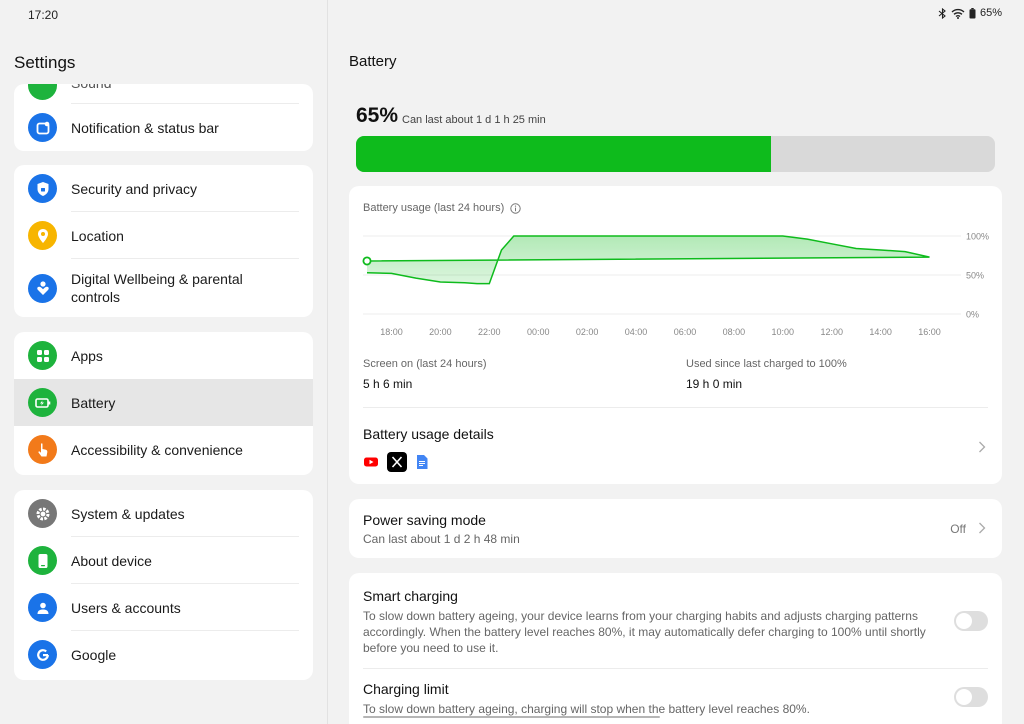 Image resolution: width=1024 pixels, height=724 pixels. Describe the element at coordinates (675, 446) in the screenshot. I see `battery-usage-details-row: Battery usage details` at that location.